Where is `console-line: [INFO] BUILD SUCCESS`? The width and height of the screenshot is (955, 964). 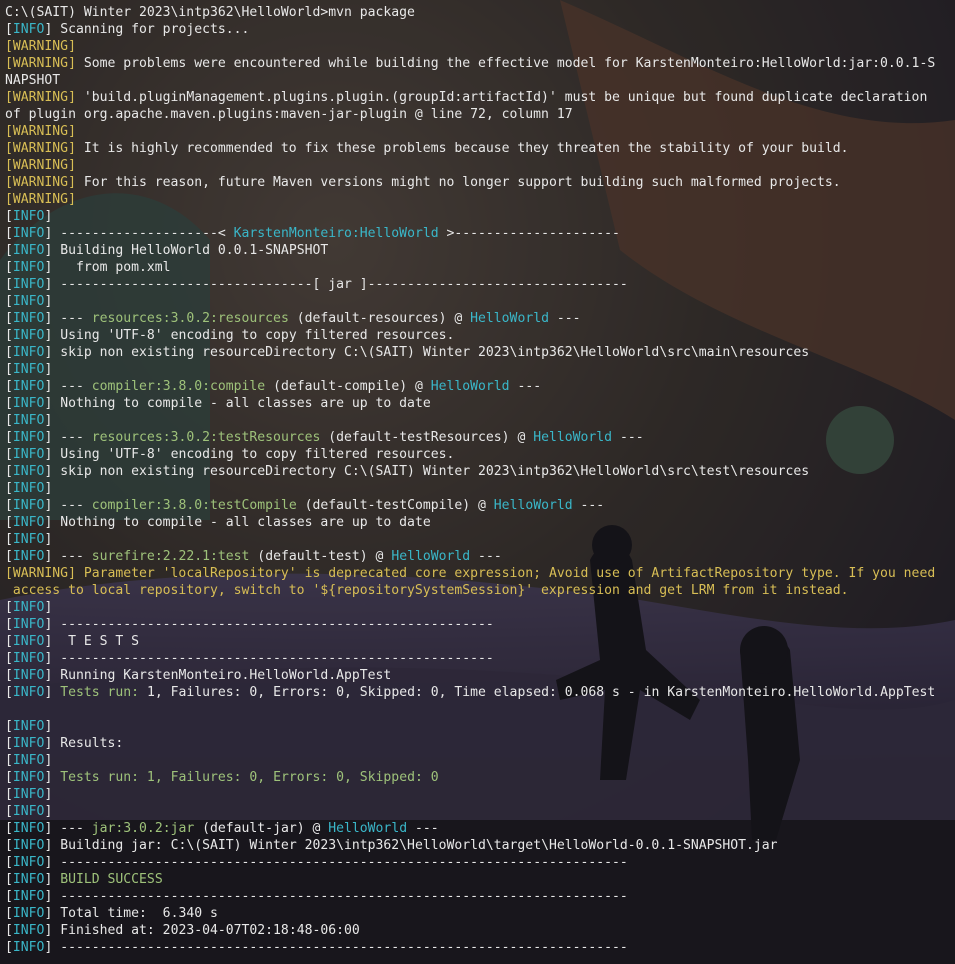 console-line: [INFO] BUILD SUCCESS is located at coordinates (470, 879).